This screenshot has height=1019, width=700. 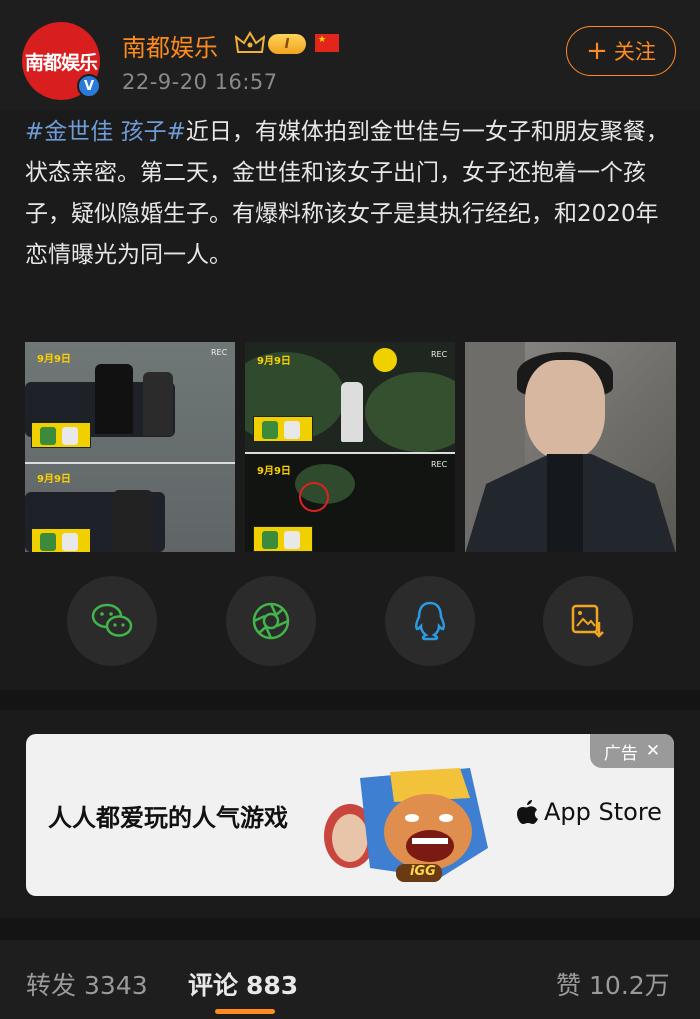 What do you see at coordinates (105, 132) in the screenshot?
I see `hashtag-link: #金世佳 孩子#` at bounding box center [105, 132].